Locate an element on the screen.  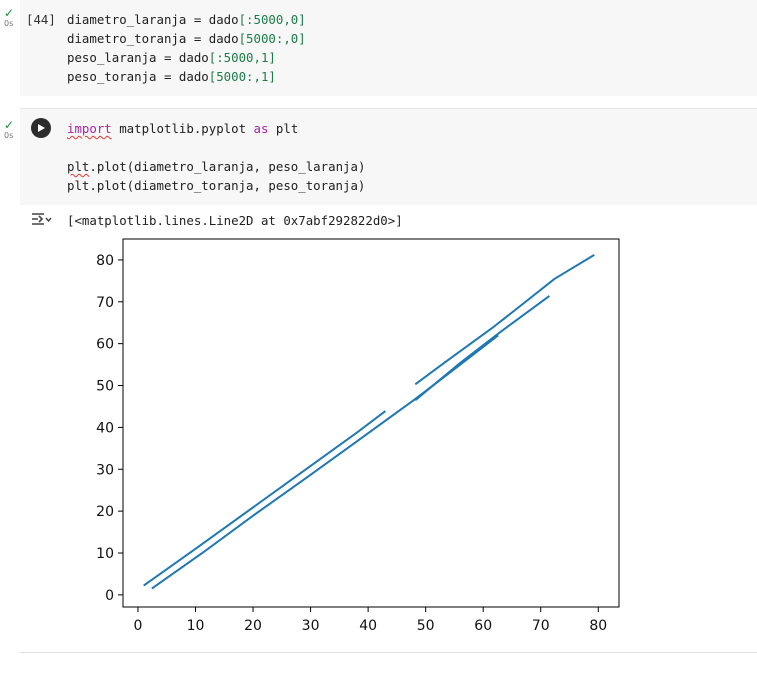
x-tick-label: 80 is located at coordinates (598, 626).